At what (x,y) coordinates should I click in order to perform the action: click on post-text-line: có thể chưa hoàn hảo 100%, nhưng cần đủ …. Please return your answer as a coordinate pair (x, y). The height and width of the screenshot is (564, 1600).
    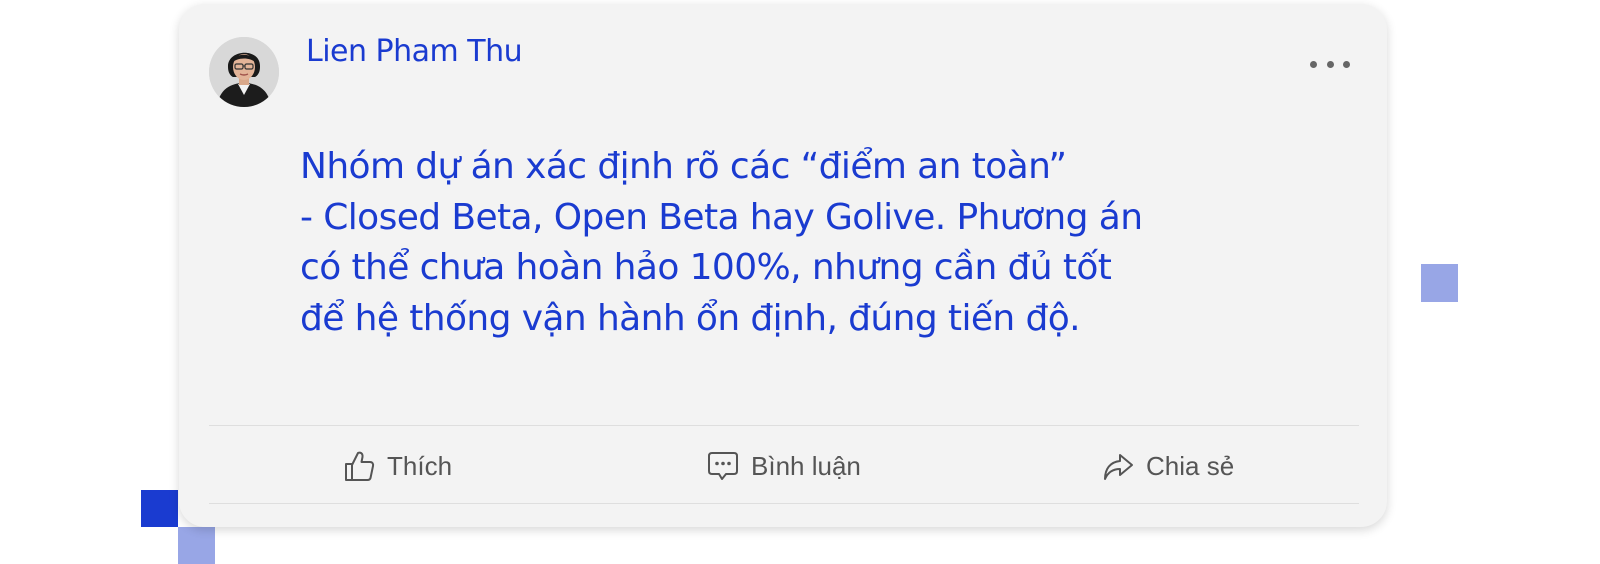
    Looking at the image, I should click on (706, 267).